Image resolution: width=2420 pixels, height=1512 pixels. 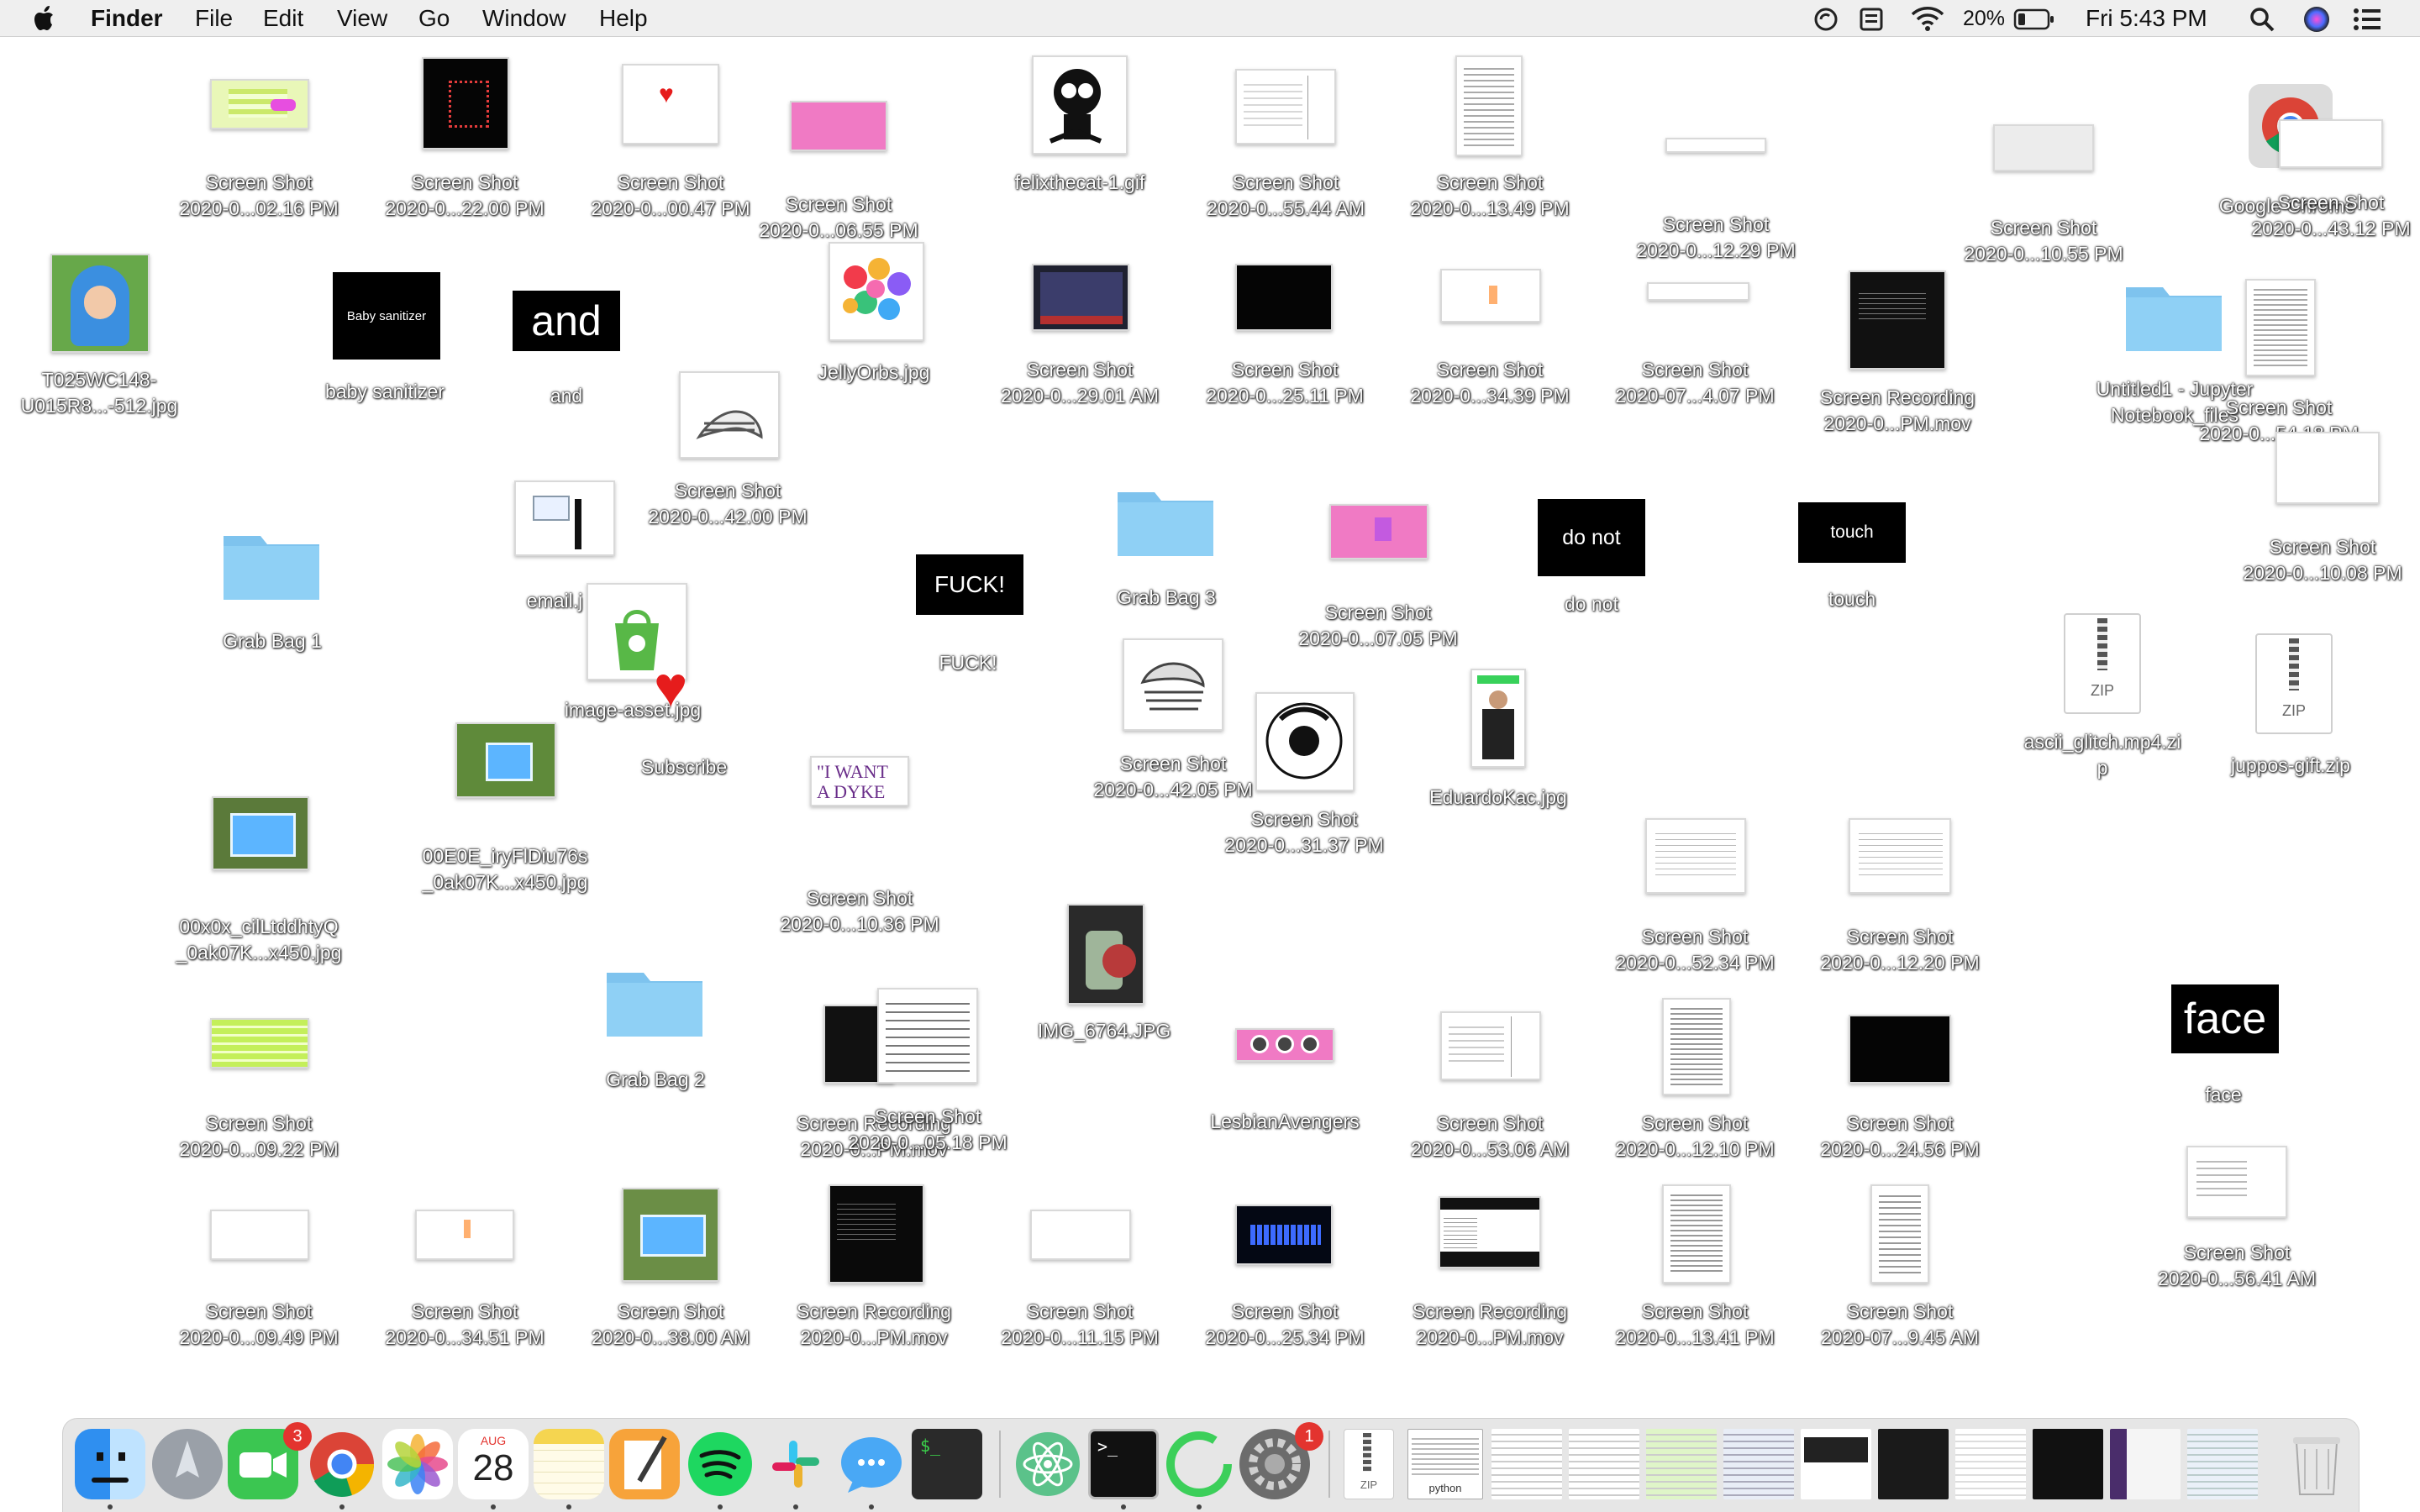 I want to click on siri-icon, so click(x=2316, y=21).